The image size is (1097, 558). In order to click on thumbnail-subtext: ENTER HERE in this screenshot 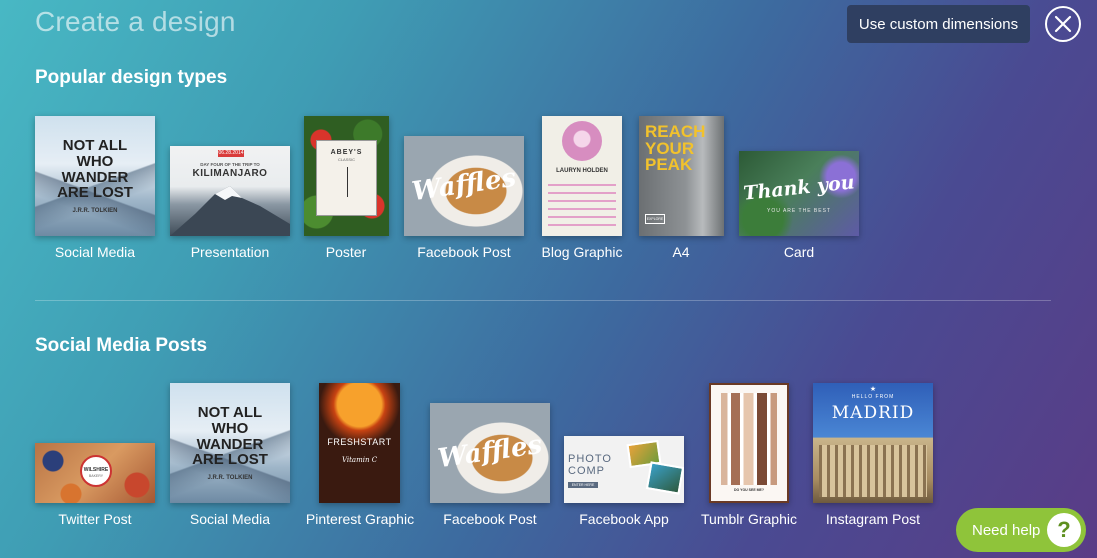, I will do `click(583, 485)`.